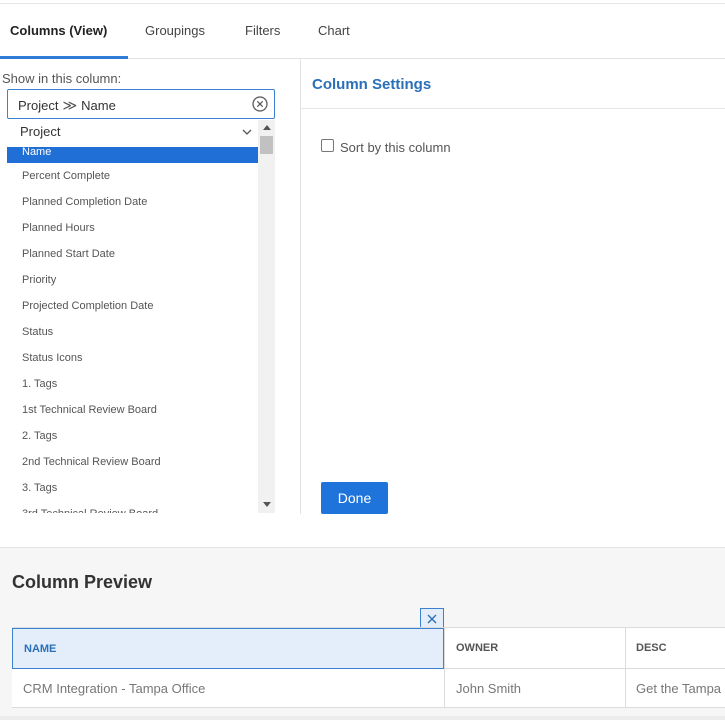  Describe the element at coordinates (300, 286) in the screenshot. I see `panel-divider` at that location.